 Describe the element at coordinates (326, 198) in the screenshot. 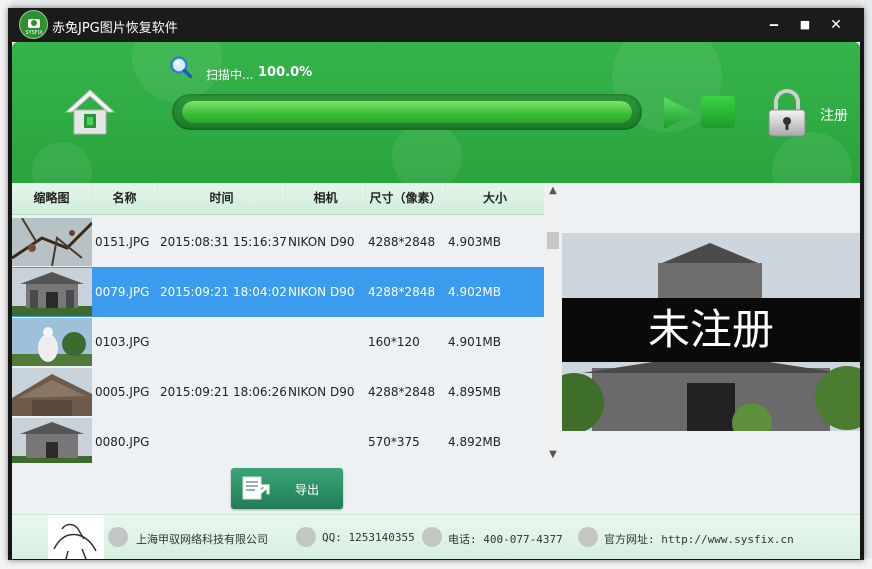

I see `column-header-camera: 相机` at that location.